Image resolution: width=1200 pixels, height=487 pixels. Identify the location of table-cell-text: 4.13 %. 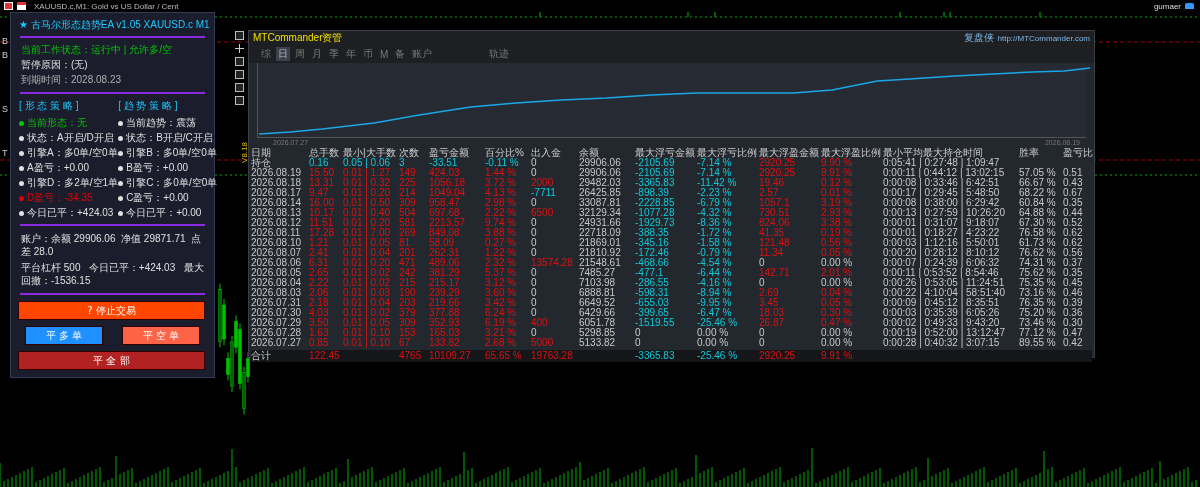
(501, 193).